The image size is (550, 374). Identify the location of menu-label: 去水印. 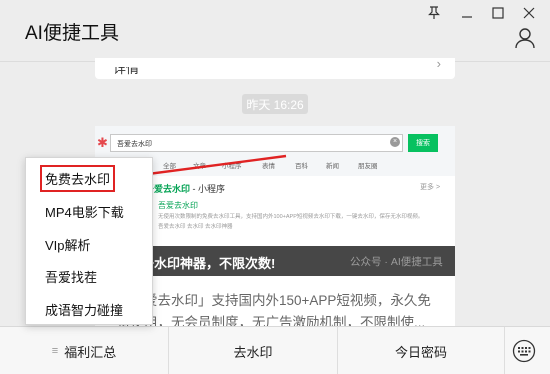
(253, 352).